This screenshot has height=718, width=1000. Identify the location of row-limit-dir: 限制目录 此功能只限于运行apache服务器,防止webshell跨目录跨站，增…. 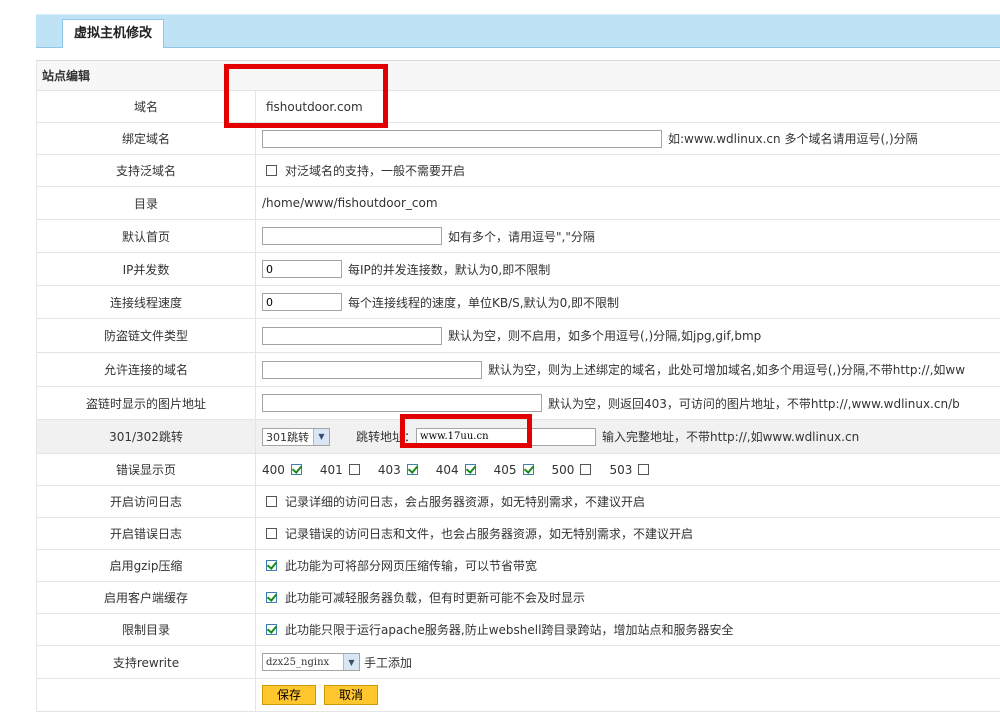
(518, 630).